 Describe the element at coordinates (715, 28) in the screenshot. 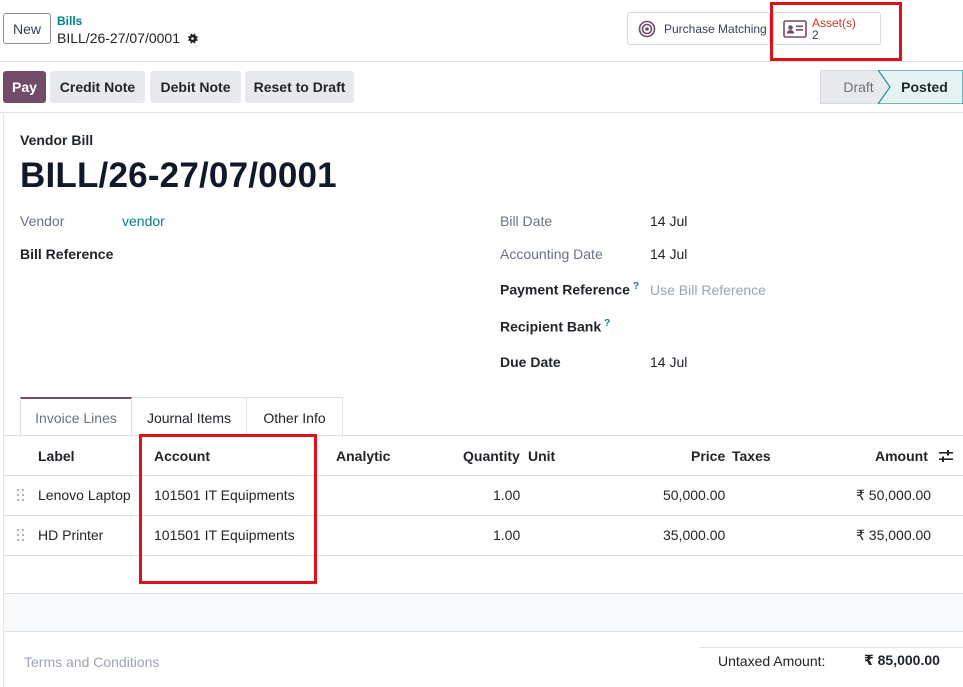

I see `purchase-matching-label: Purchase Matching` at that location.